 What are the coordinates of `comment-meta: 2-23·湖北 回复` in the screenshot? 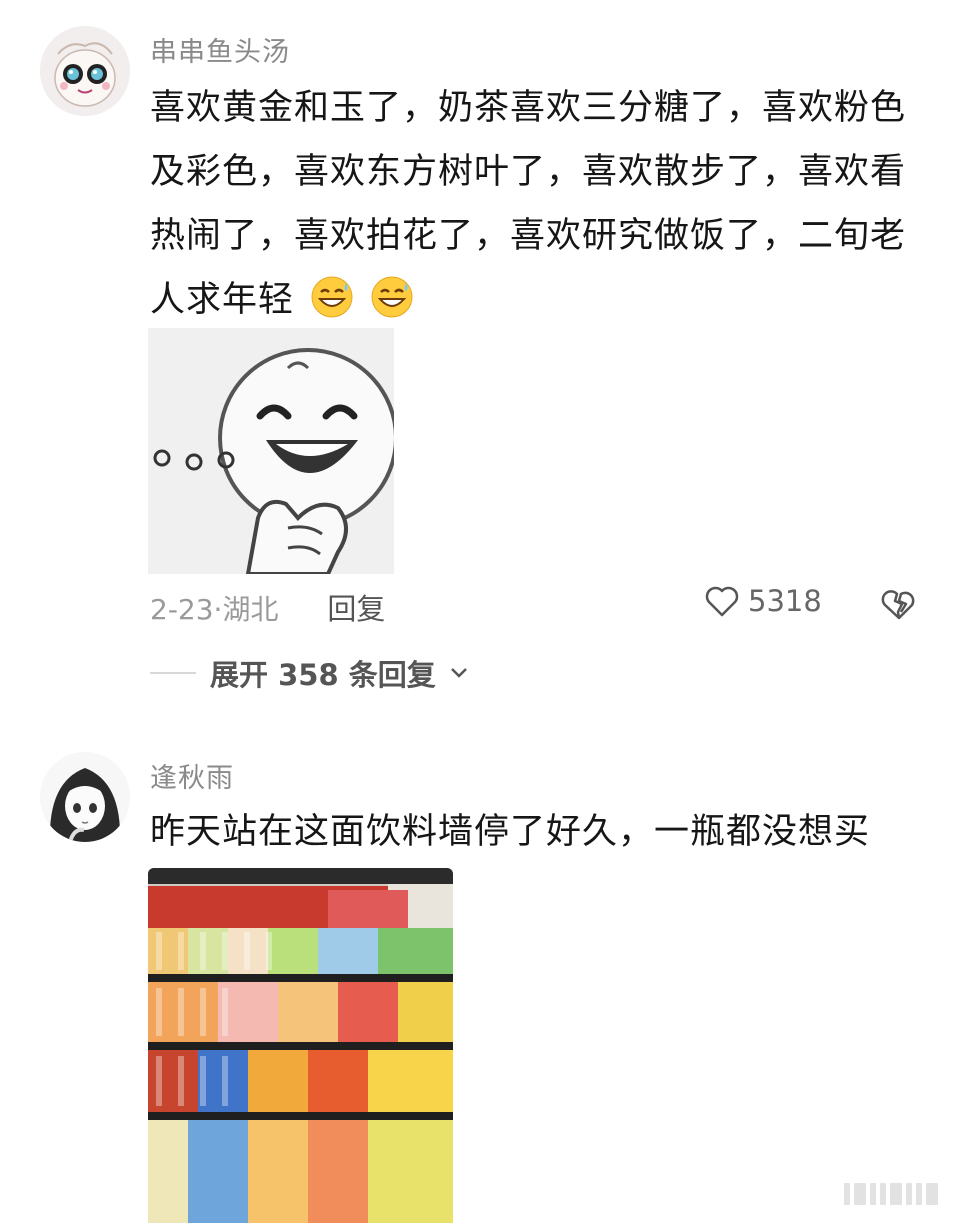 It's located at (267, 607).